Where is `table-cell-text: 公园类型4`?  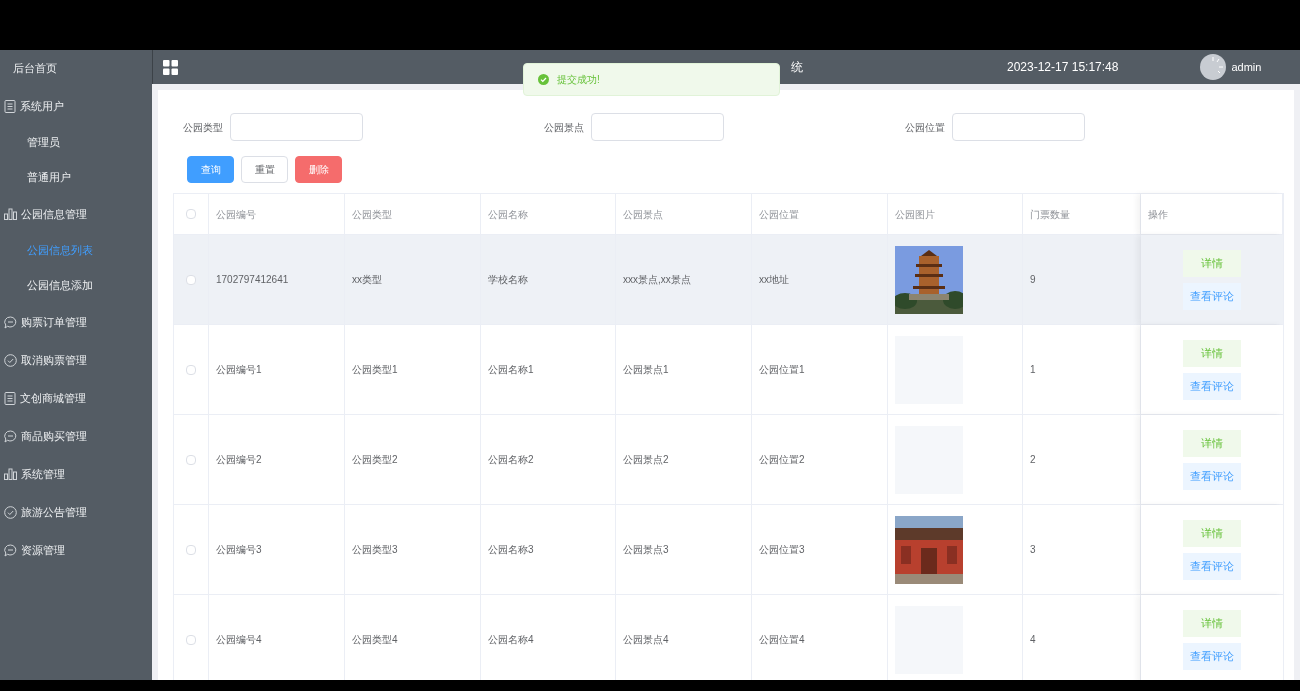
table-cell-text: 公园类型4 is located at coordinates (375, 640).